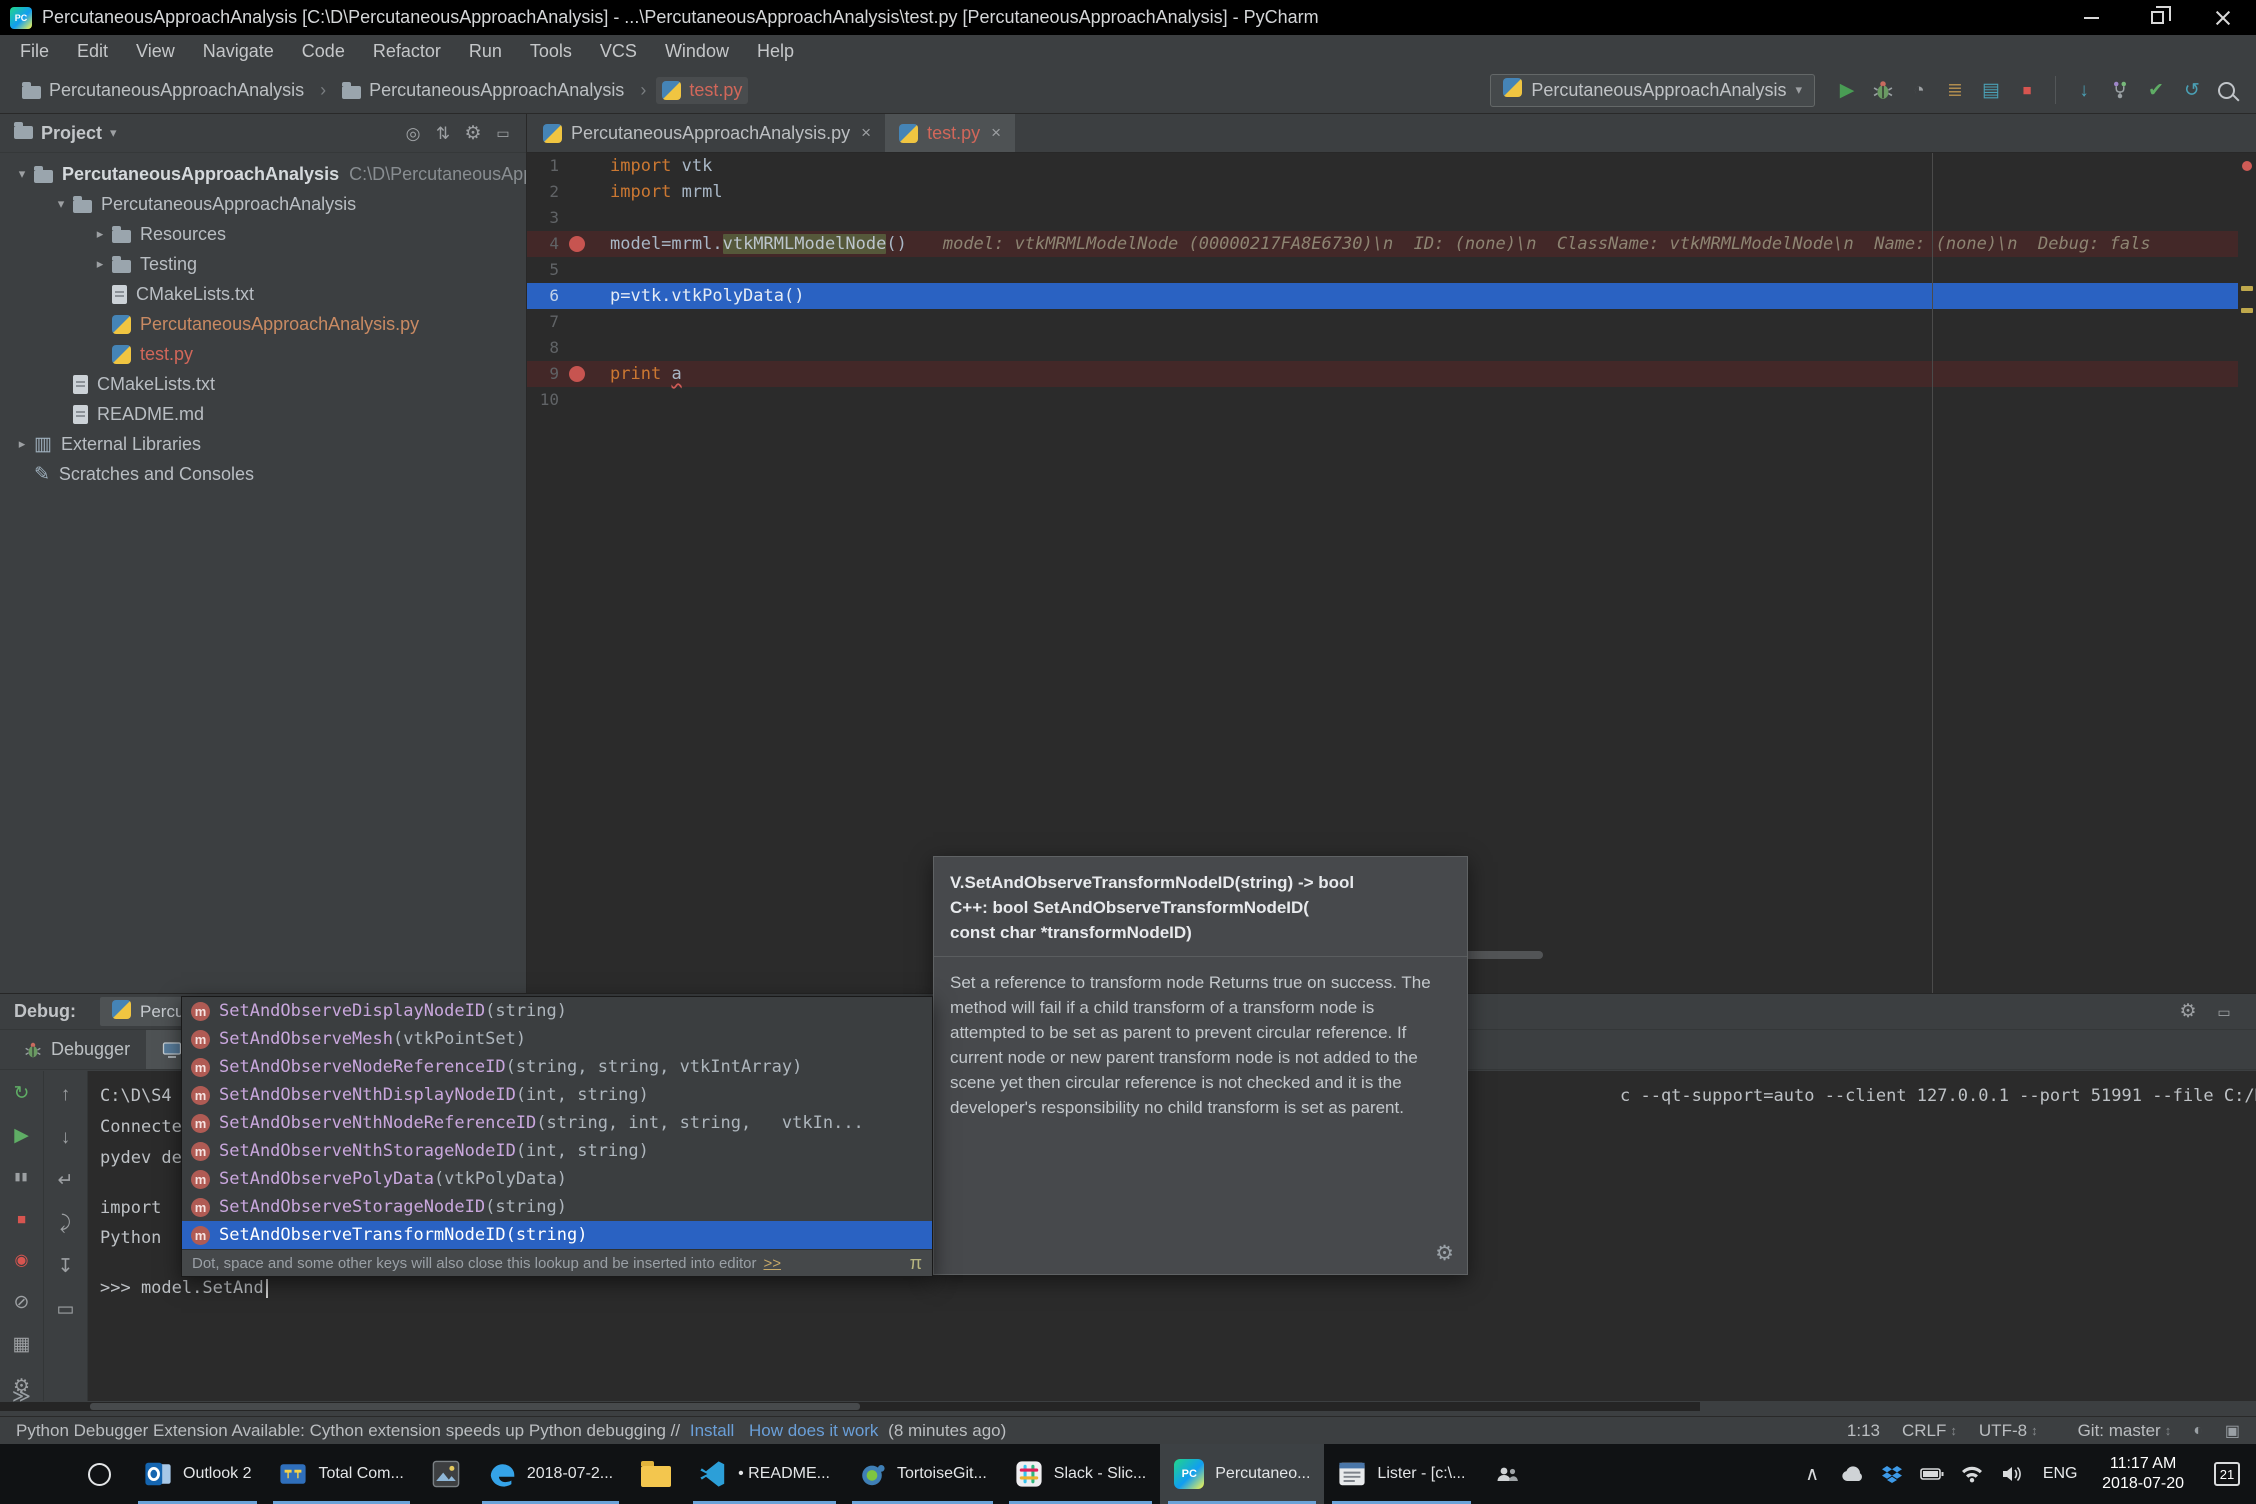  I want to click on chevron-down-icon: ▾, so click(113, 133).